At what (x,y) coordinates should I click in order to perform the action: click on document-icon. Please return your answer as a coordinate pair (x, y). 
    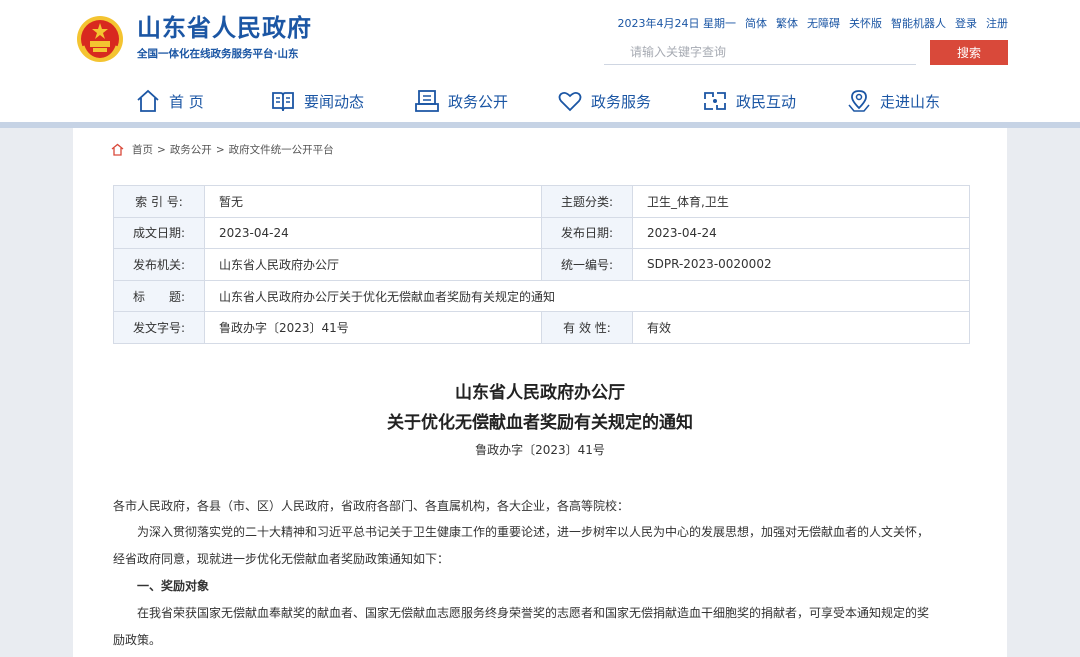
    Looking at the image, I should click on (427, 101).